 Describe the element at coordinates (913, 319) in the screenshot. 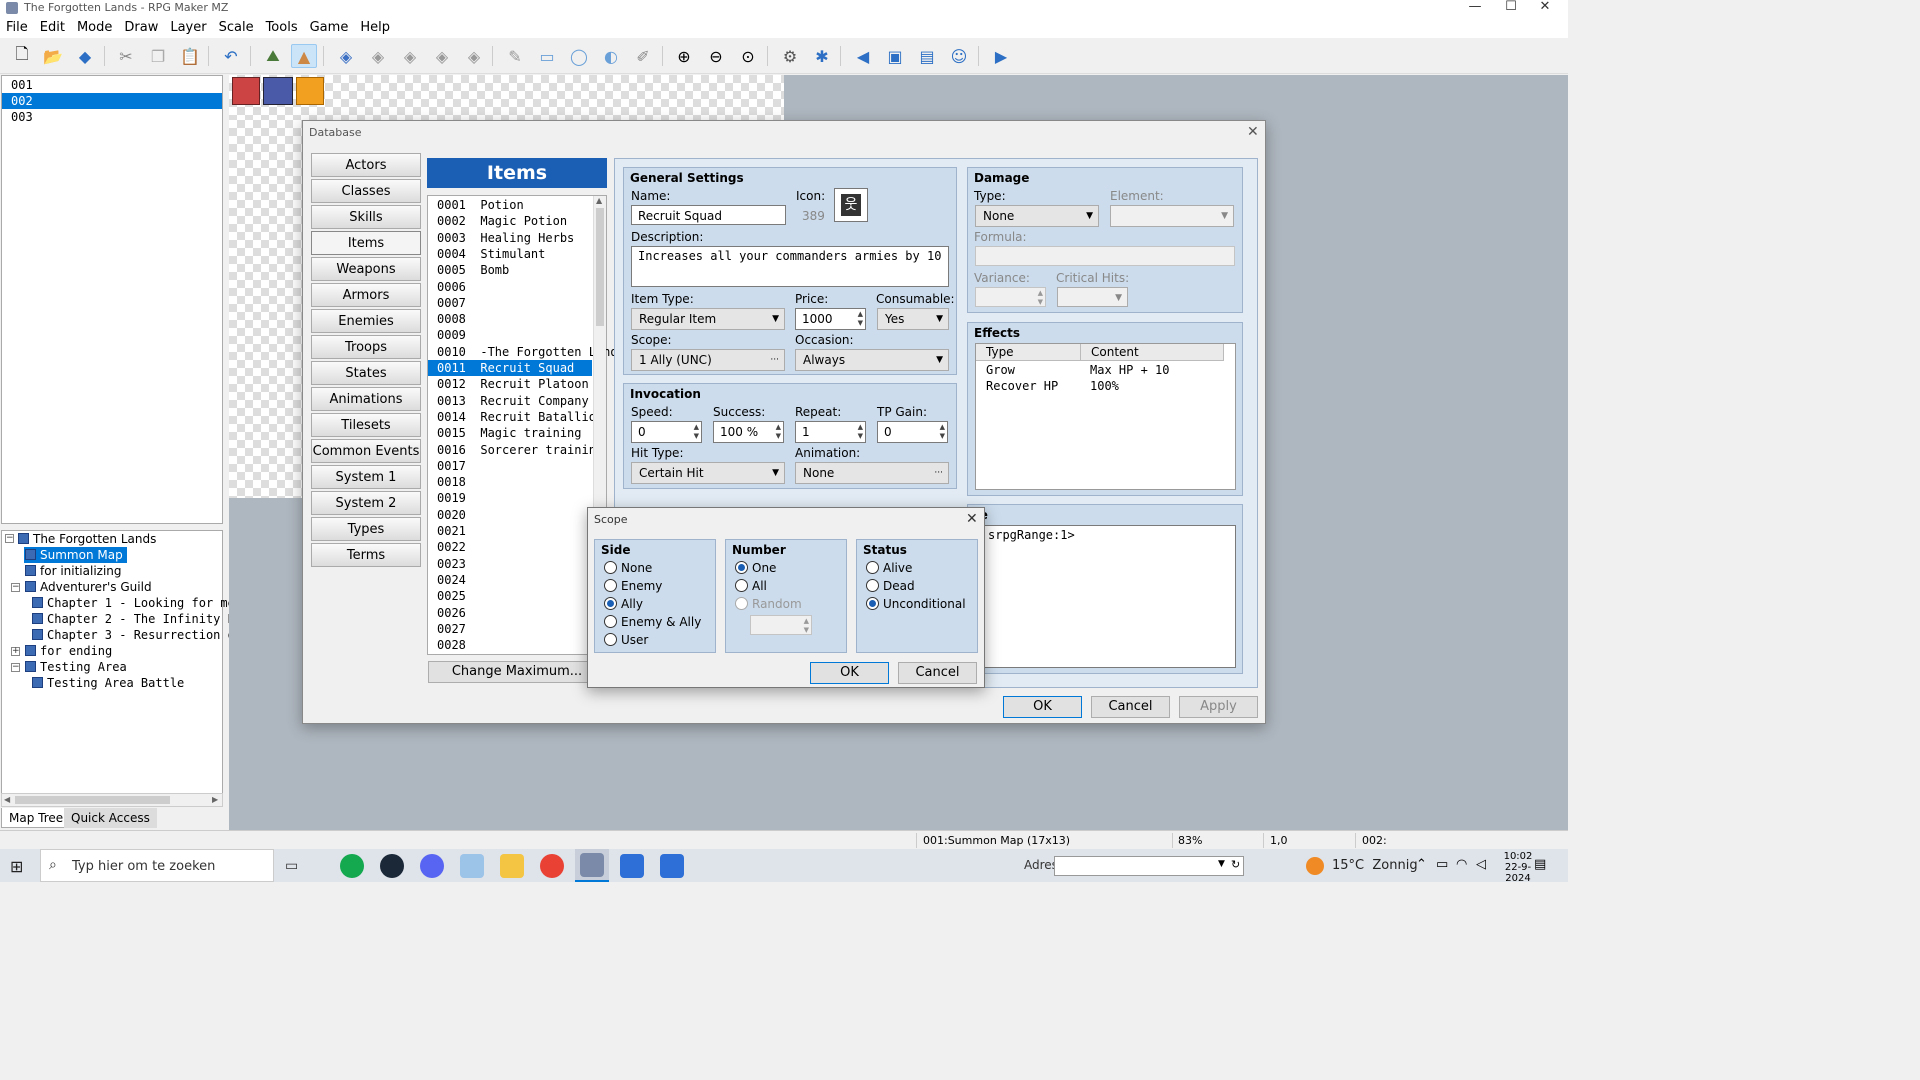

I see `consumable-select: Yes ▼` at that location.